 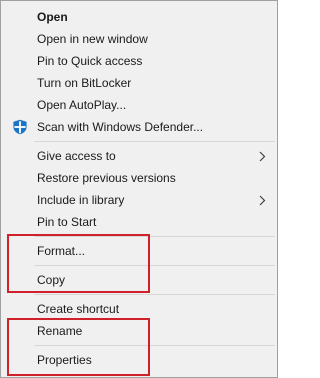 I want to click on menu-item-include-in-library: Include in library, so click(x=139, y=200).